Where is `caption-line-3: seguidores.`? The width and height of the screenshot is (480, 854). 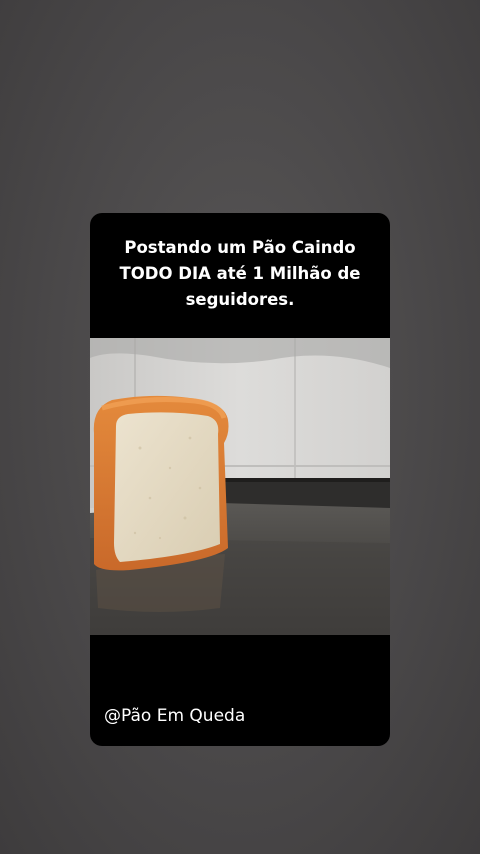 caption-line-3: seguidores. is located at coordinates (240, 299).